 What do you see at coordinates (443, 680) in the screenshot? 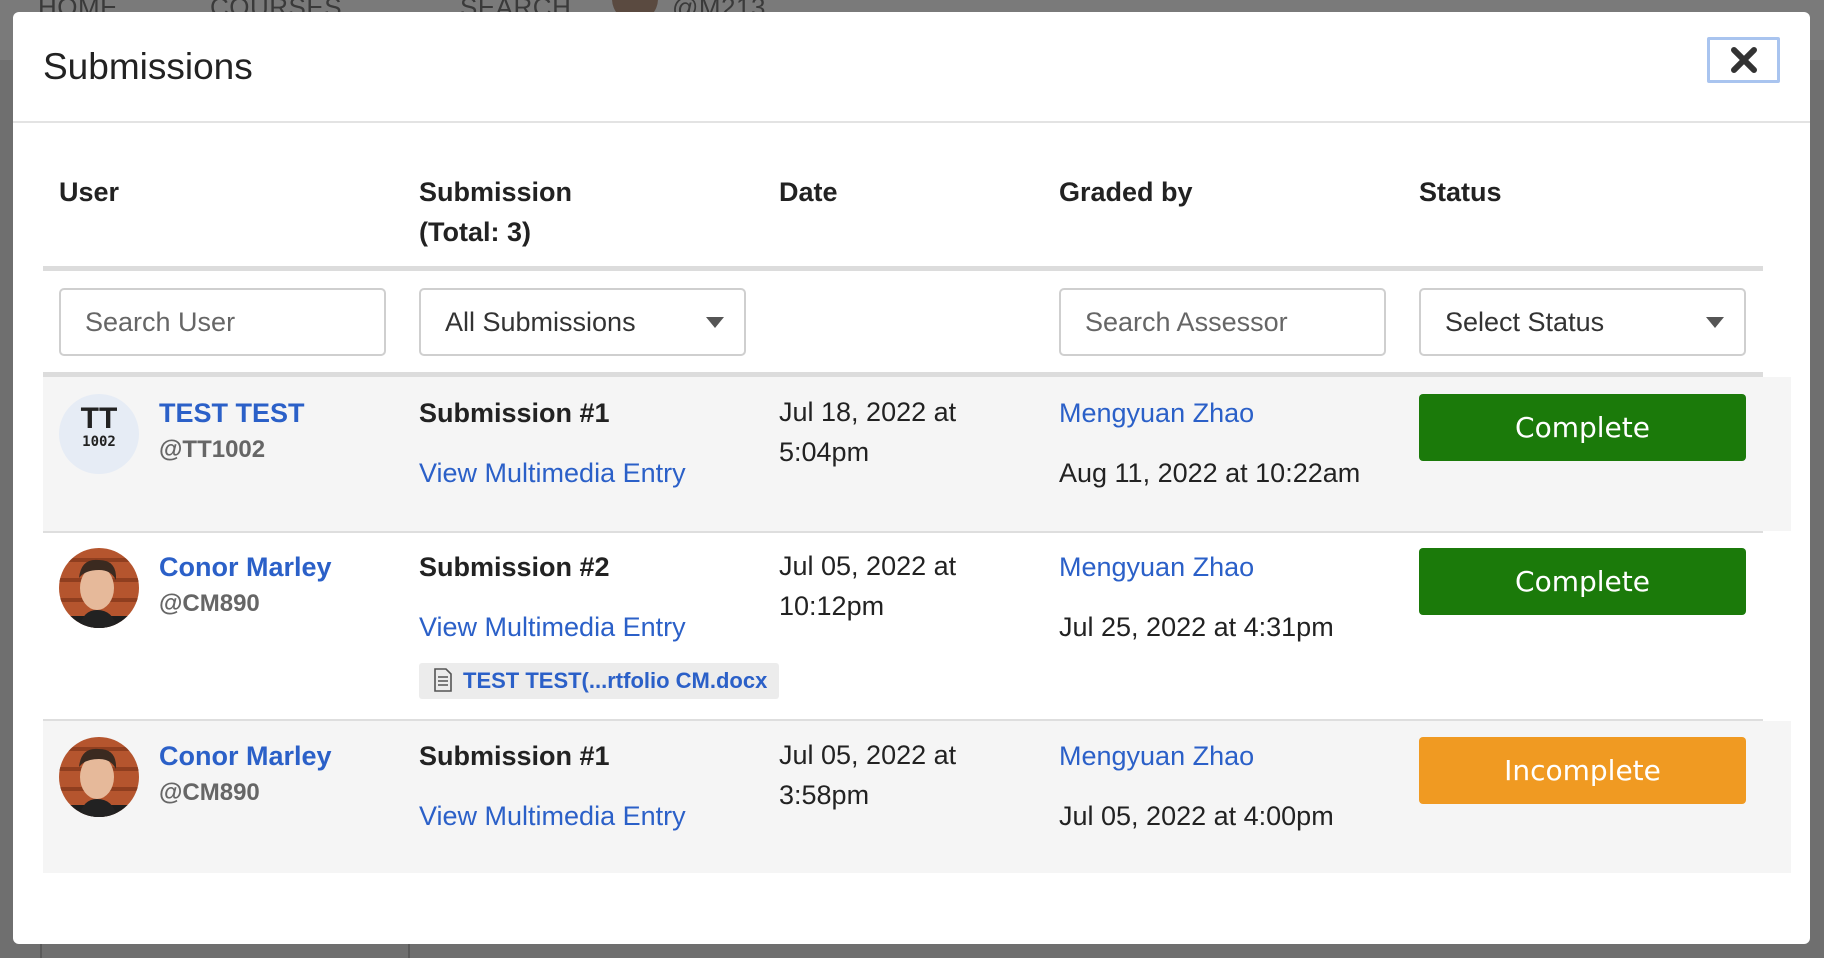
I see `document-icon` at bounding box center [443, 680].